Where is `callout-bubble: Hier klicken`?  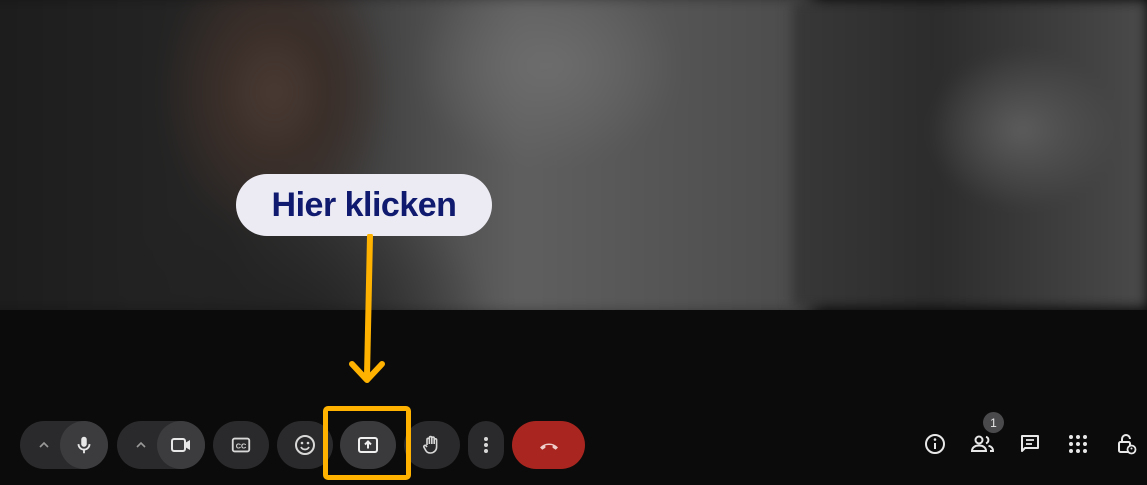 callout-bubble: Hier klicken is located at coordinates (364, 205).